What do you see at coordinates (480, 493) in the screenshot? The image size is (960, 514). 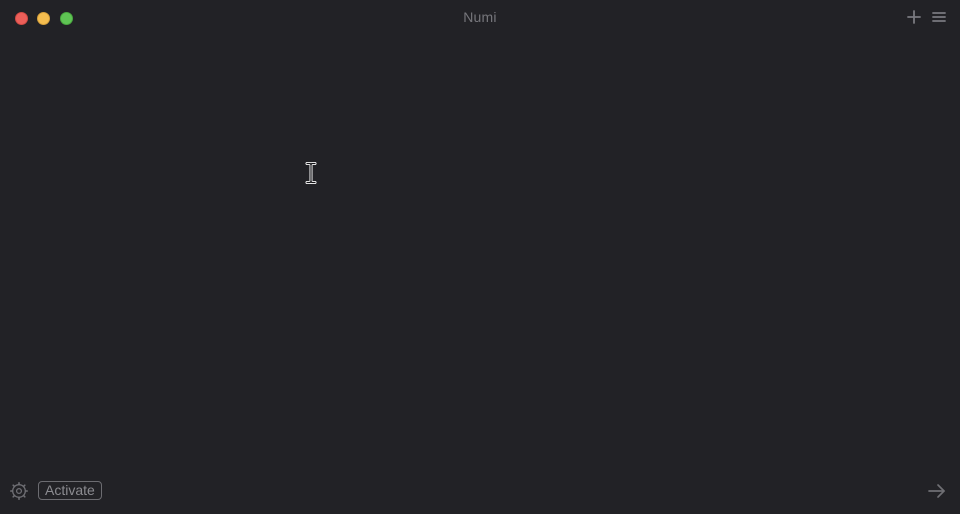 I see `bottom-bar: Activate` at bounding box center [480, 493].